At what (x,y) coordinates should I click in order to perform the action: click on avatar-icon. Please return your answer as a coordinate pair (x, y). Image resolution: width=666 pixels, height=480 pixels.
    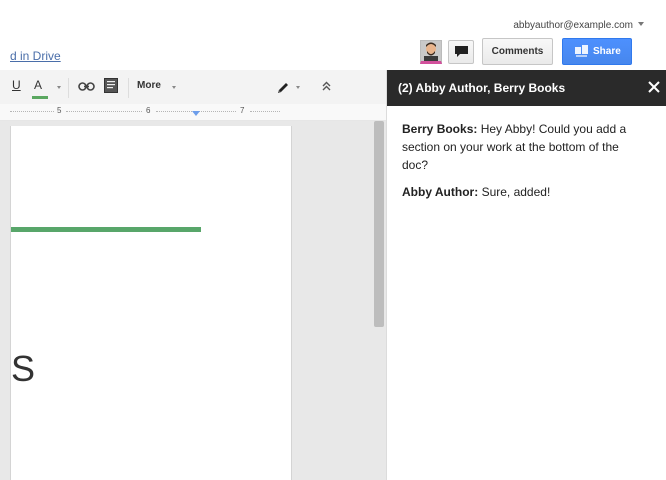
    Looking at the image, I should click on (431, 51).